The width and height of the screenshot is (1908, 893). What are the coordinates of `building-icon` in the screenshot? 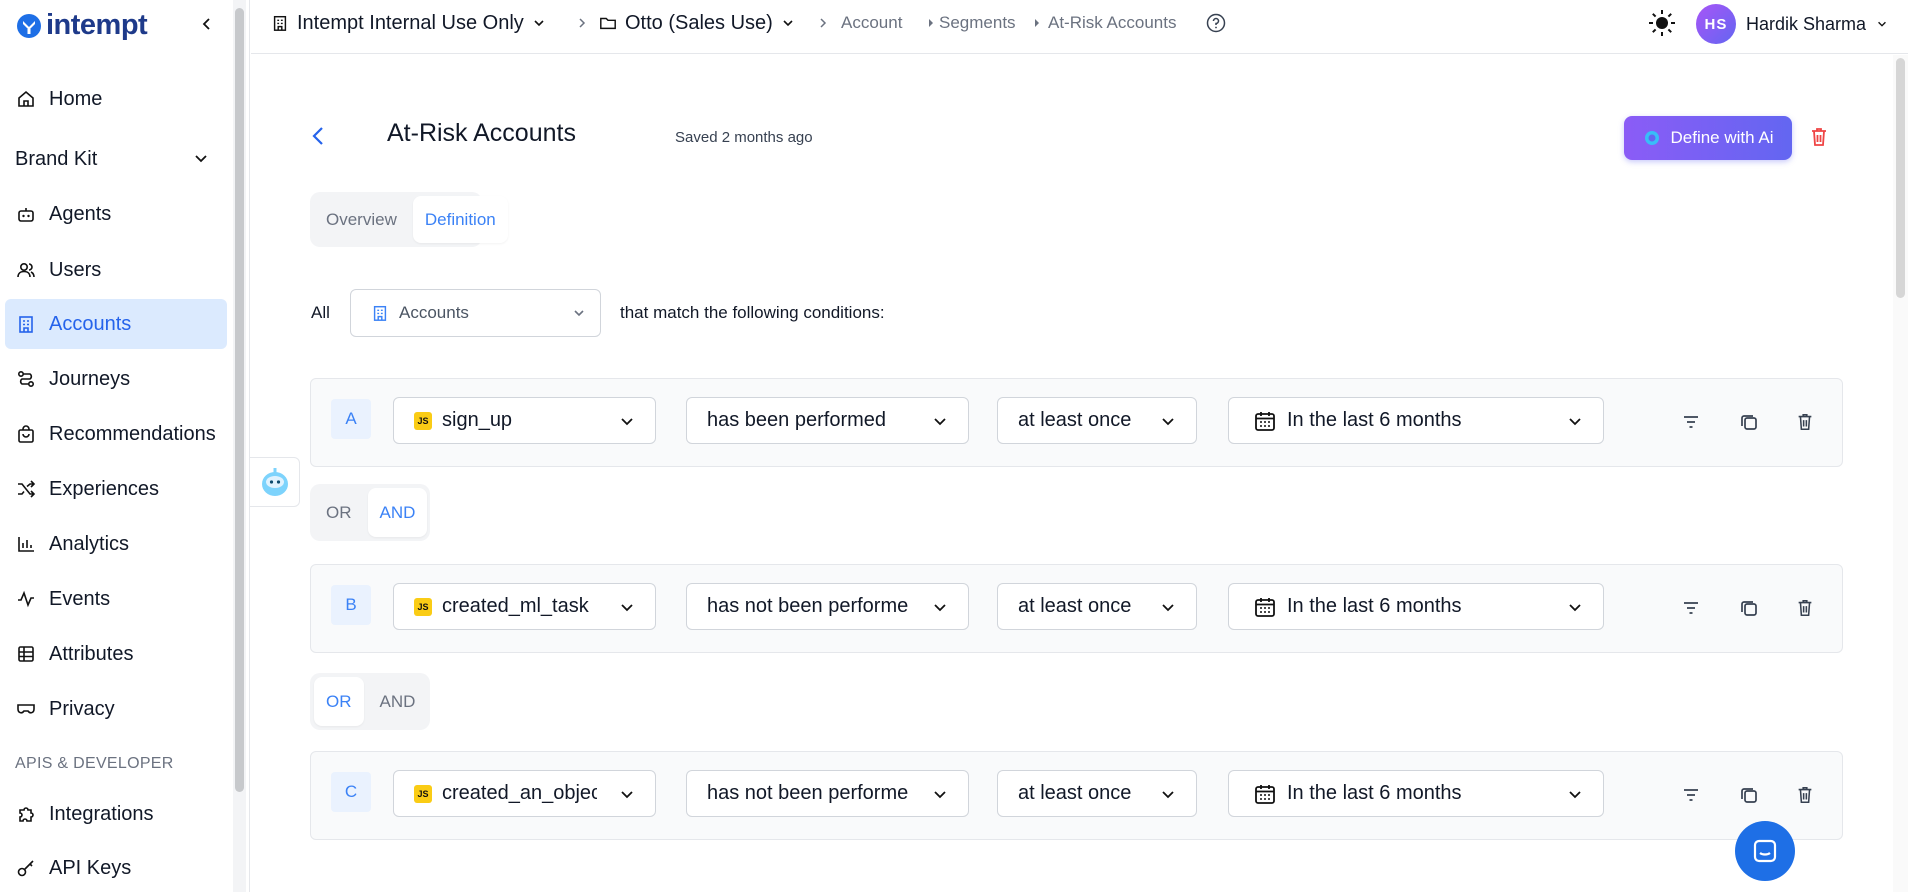 It's located at (26, 324).